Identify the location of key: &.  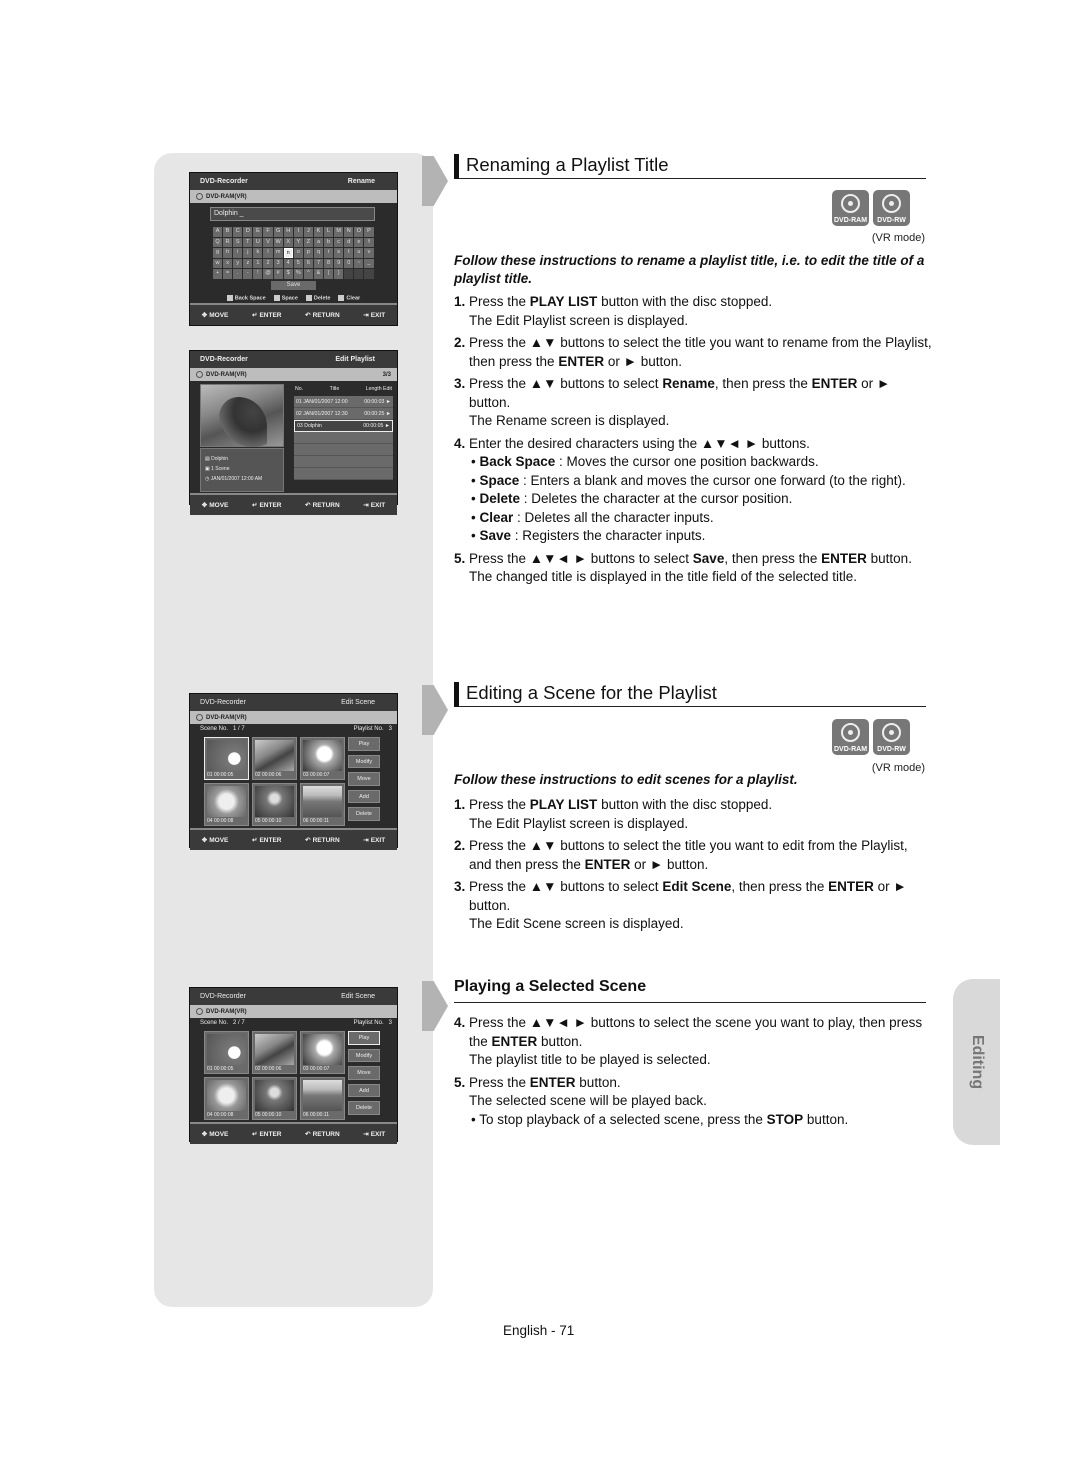
(318, 274).